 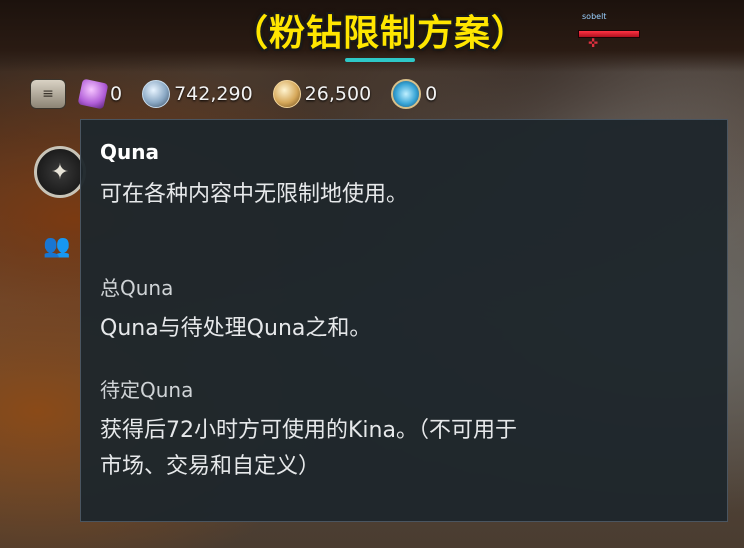 I want to click on currency-kina: 26,500, so click(x=322, y=94).